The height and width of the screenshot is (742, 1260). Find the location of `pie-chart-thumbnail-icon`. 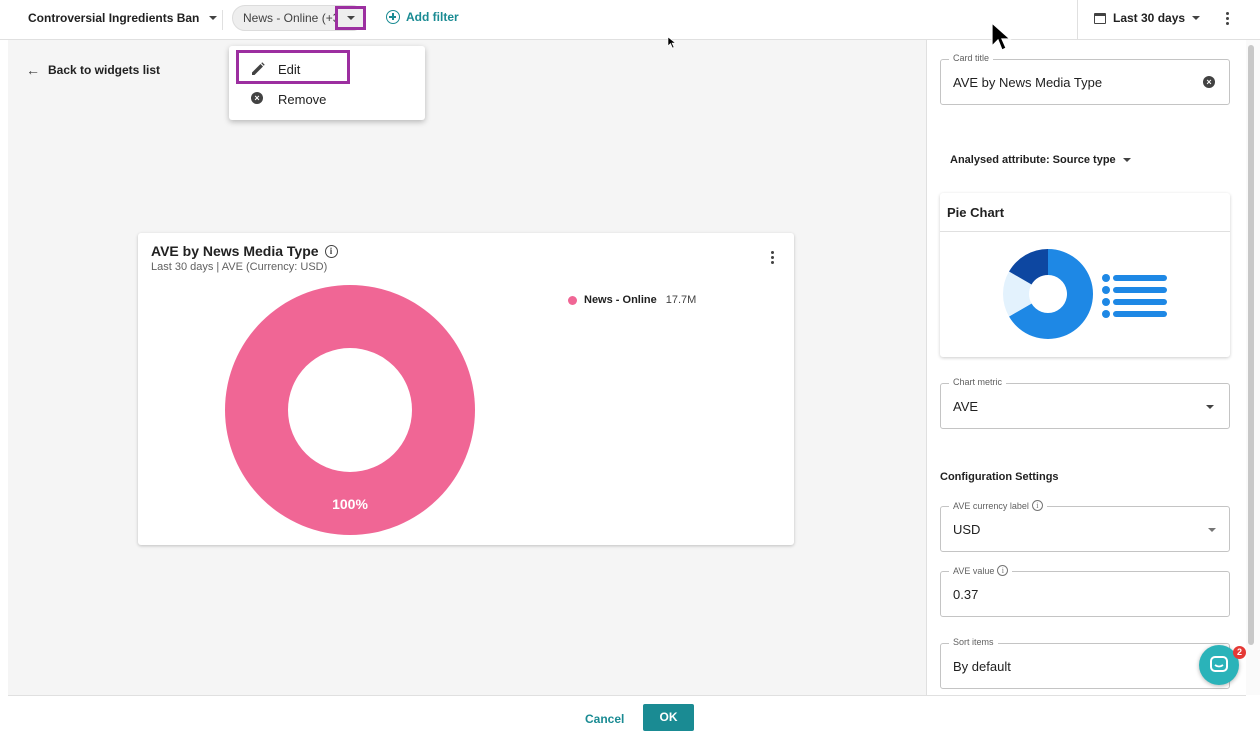

pie-chart-thumbnail-icon is located at coordinates (1085, 294).